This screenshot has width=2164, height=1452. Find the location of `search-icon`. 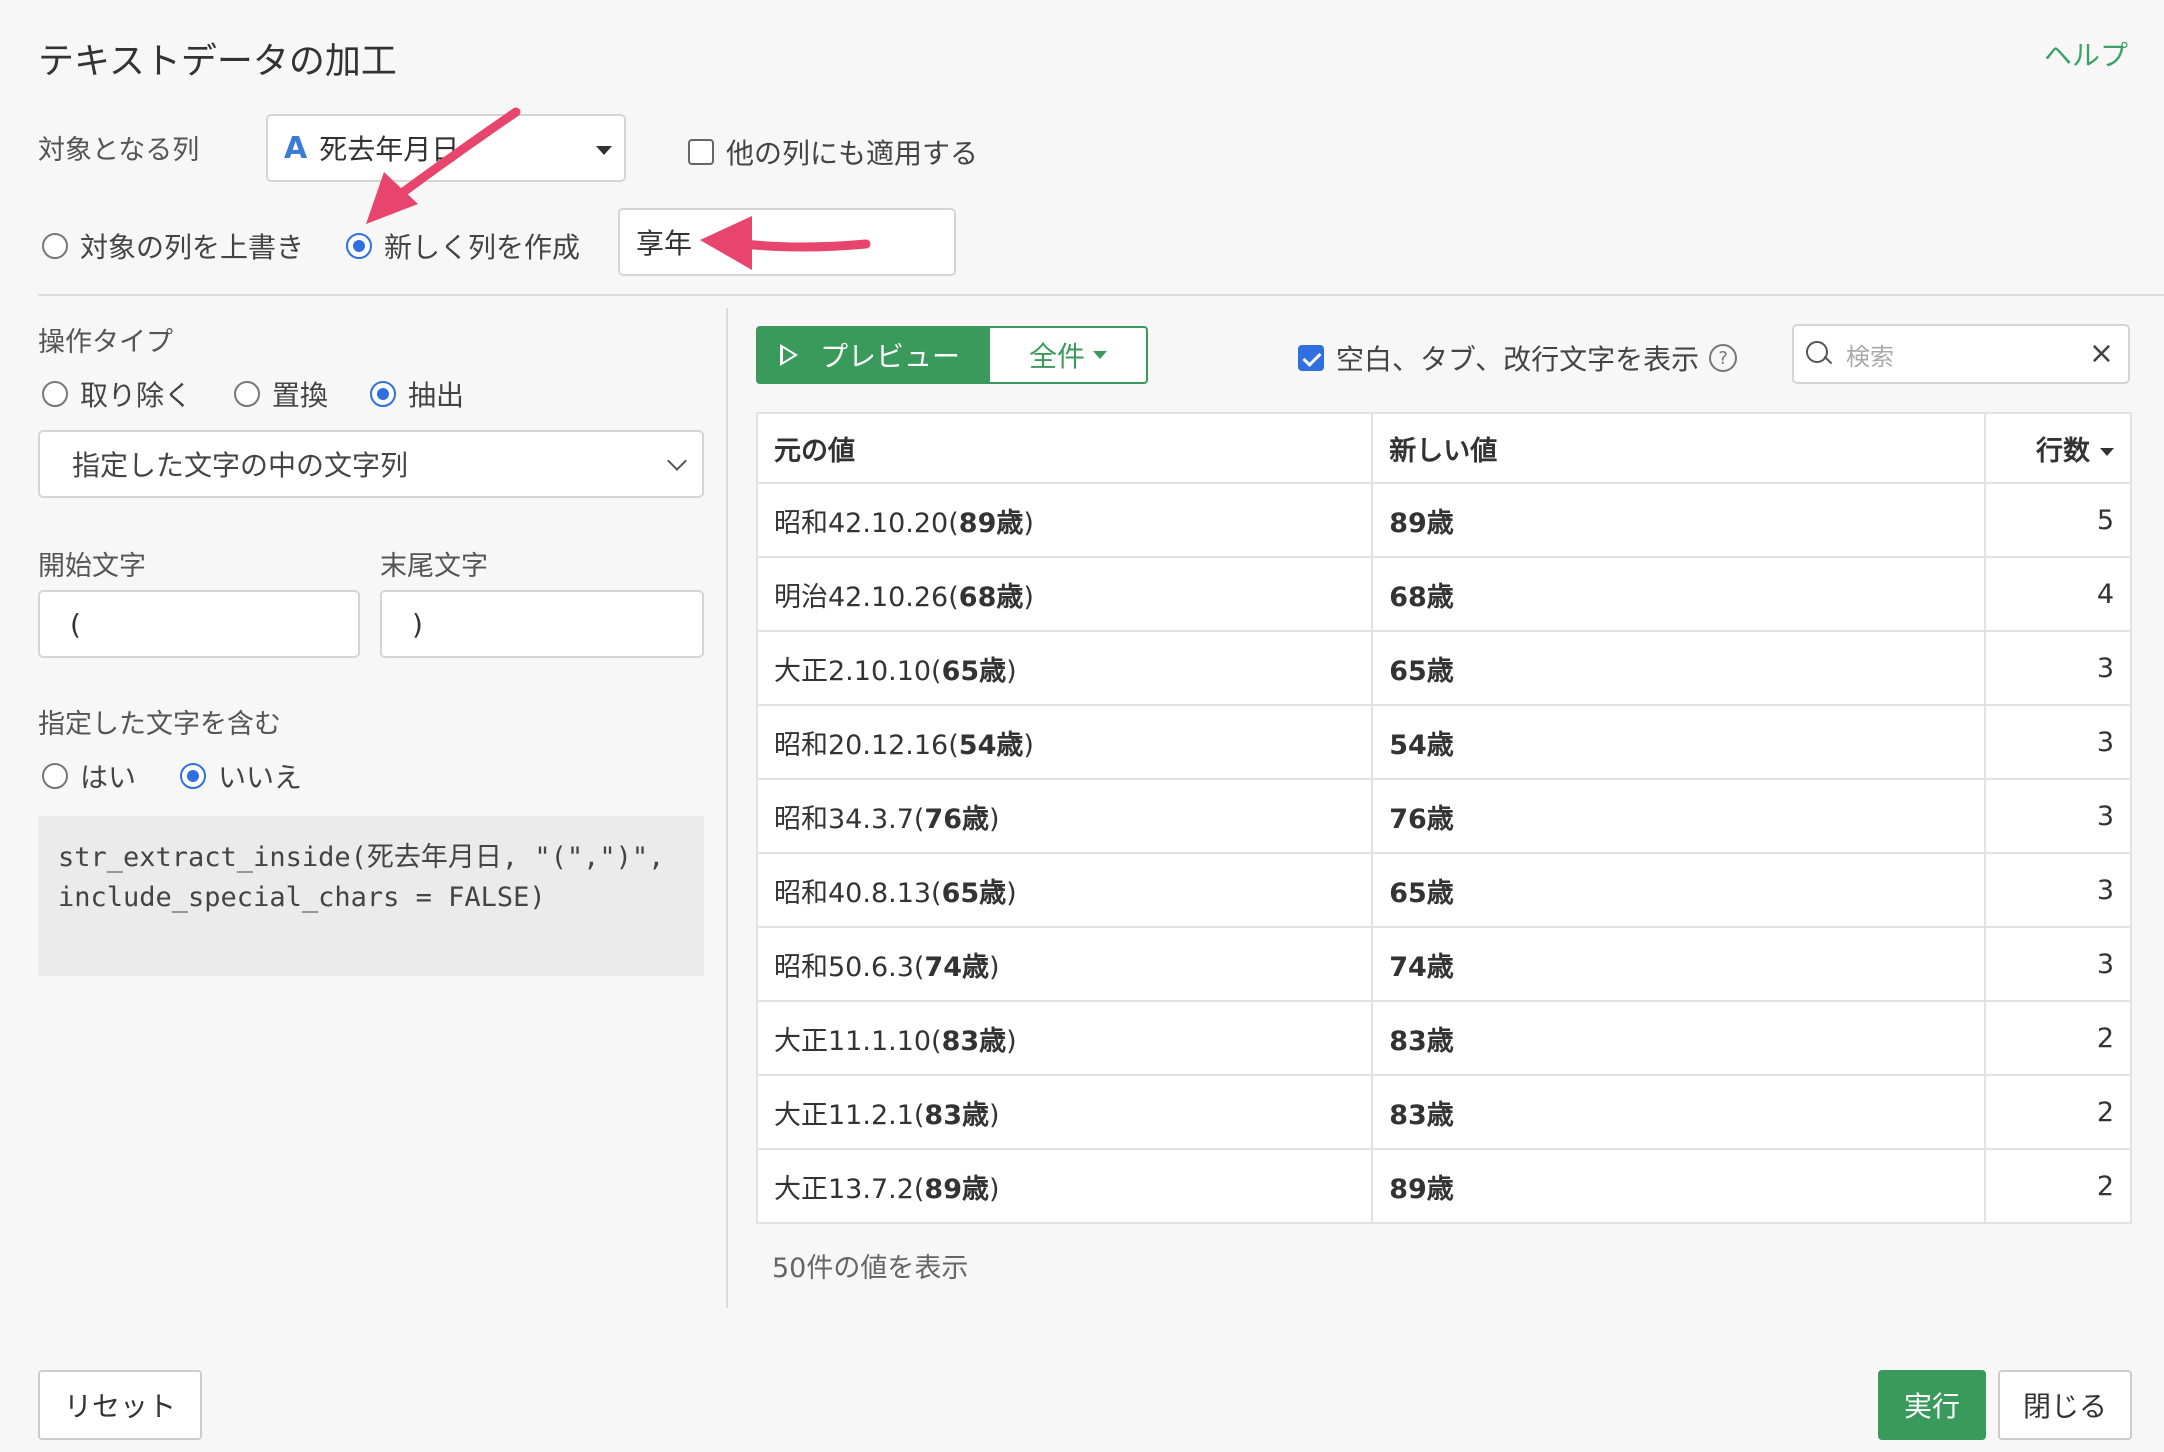

search-icon is located at coordinates (1819, 354).